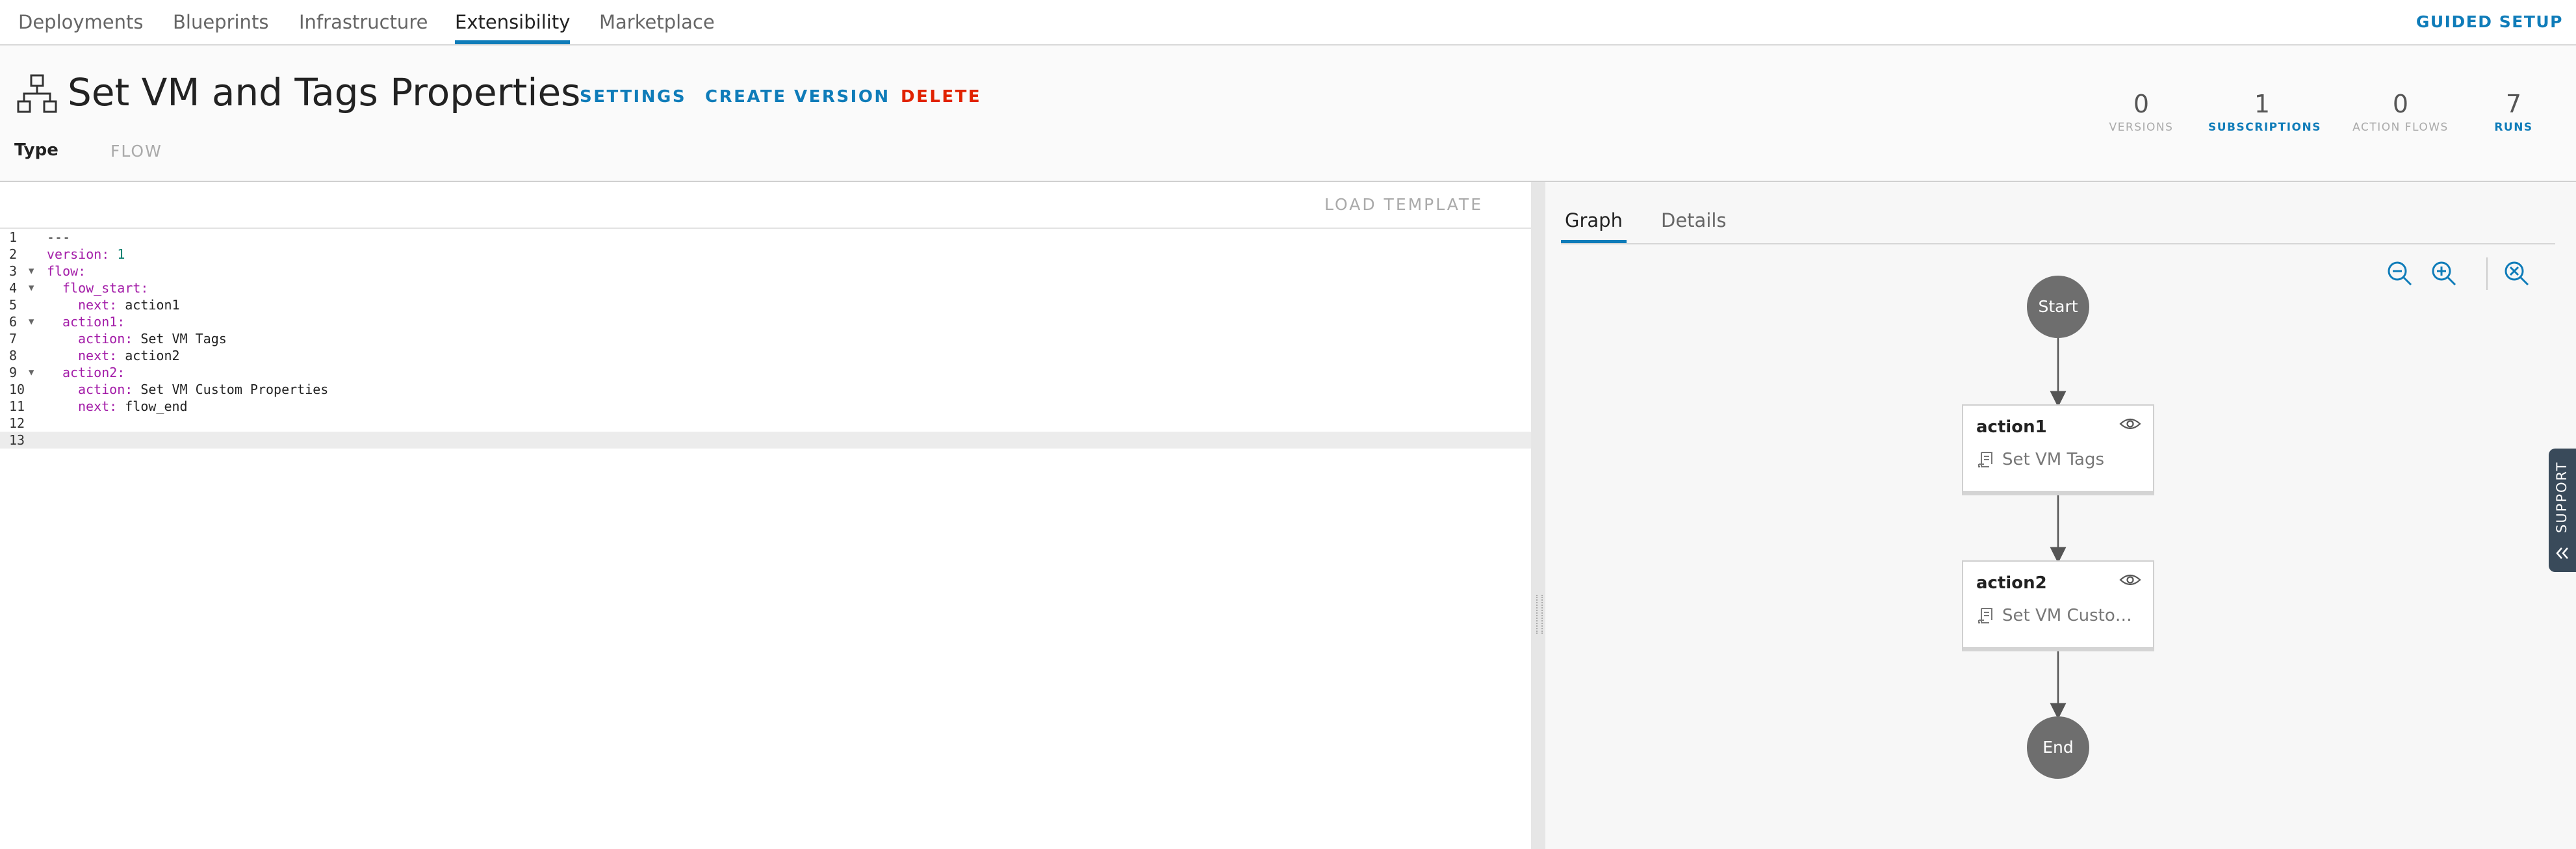  What do you see at coordinates (14, 254) in the screenshot?
I see `line-number: 2` at bounding box center [14, 254].